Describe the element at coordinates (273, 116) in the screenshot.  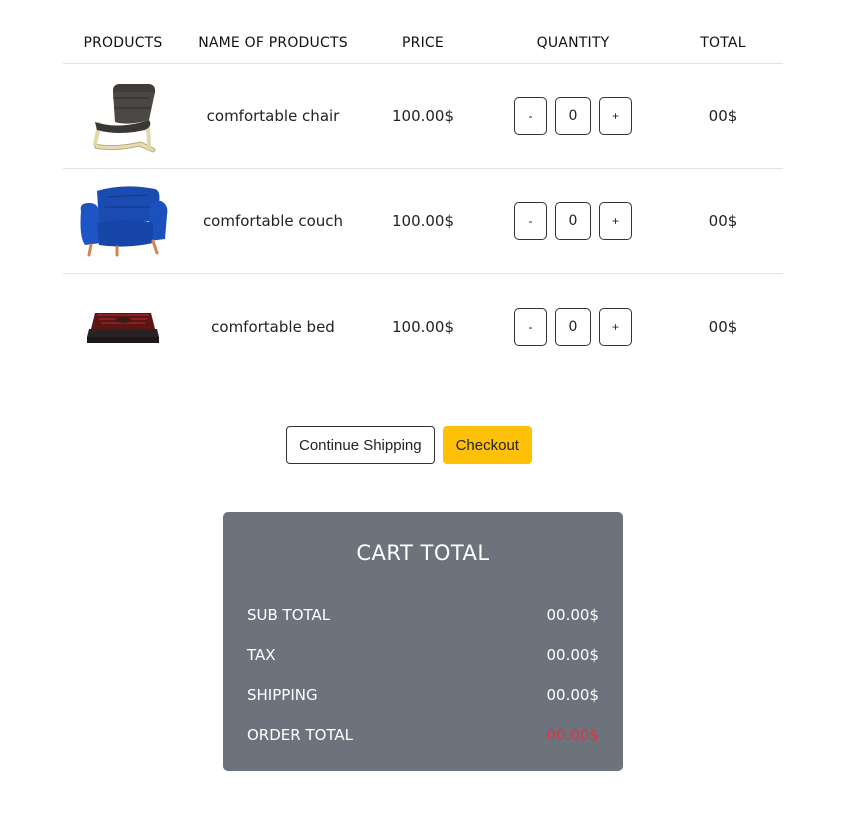
I see `product-name: comfortable chair` at that location.